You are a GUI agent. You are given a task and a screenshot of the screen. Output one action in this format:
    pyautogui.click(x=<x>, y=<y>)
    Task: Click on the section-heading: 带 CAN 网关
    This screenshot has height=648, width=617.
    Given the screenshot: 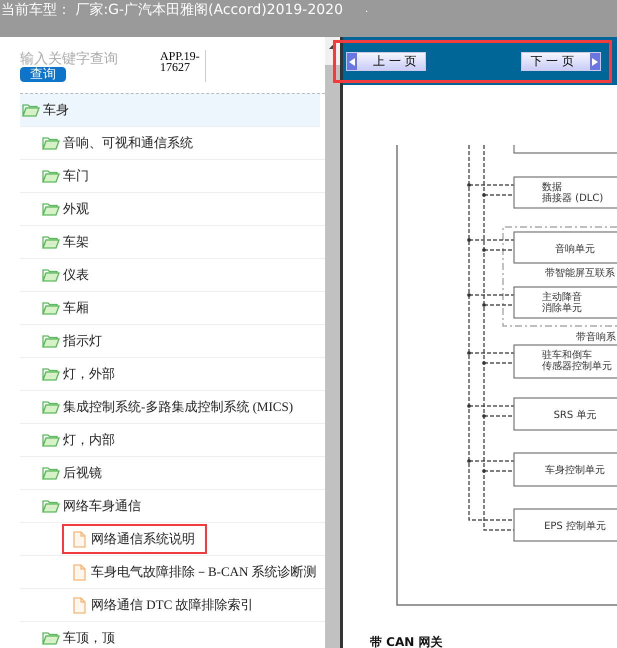 What is the action you would take?
    pyautogui.click(x=406, y=641)
    